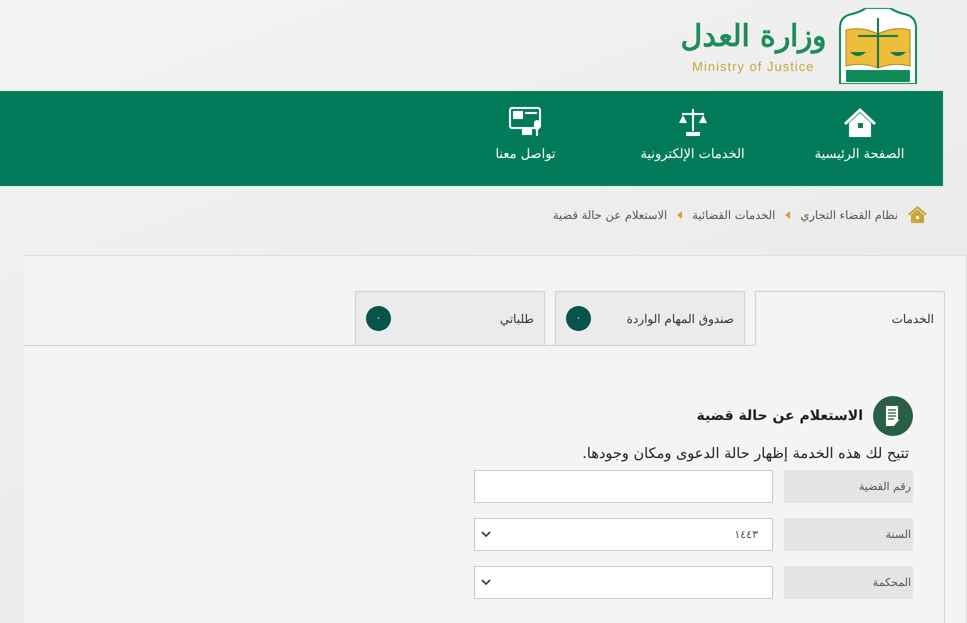 Image resolution: width=967 pixels, height=623 pixels. What do you see at coordinates (525, 138) in the screenshot?
I see `nav-link: تواصل معنا` at bounding box center [525, 138].